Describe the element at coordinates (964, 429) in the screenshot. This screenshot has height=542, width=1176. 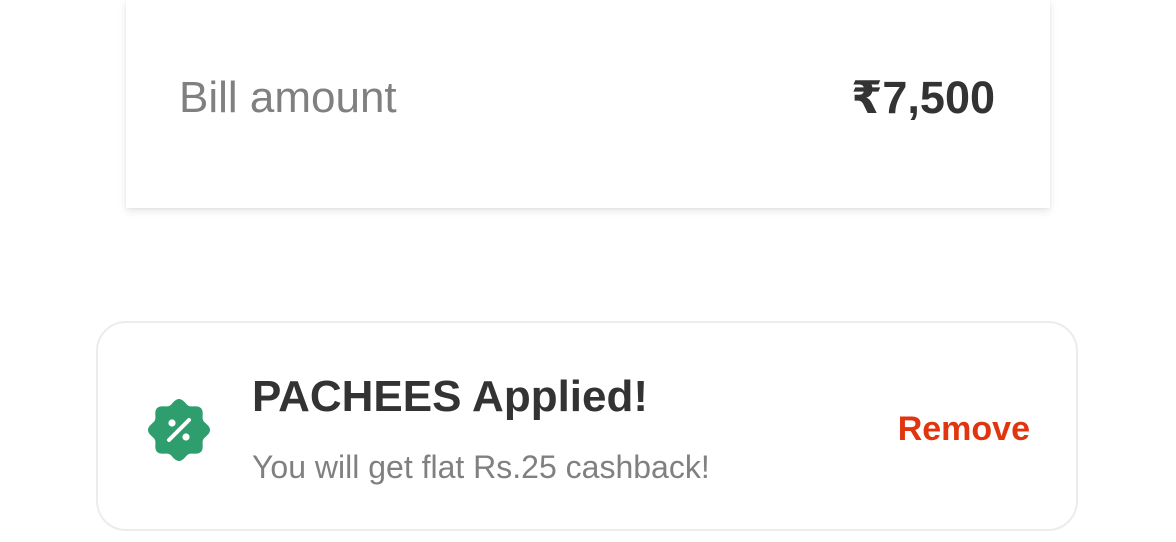
I see `remove-coupon-button: Remove` at that location.